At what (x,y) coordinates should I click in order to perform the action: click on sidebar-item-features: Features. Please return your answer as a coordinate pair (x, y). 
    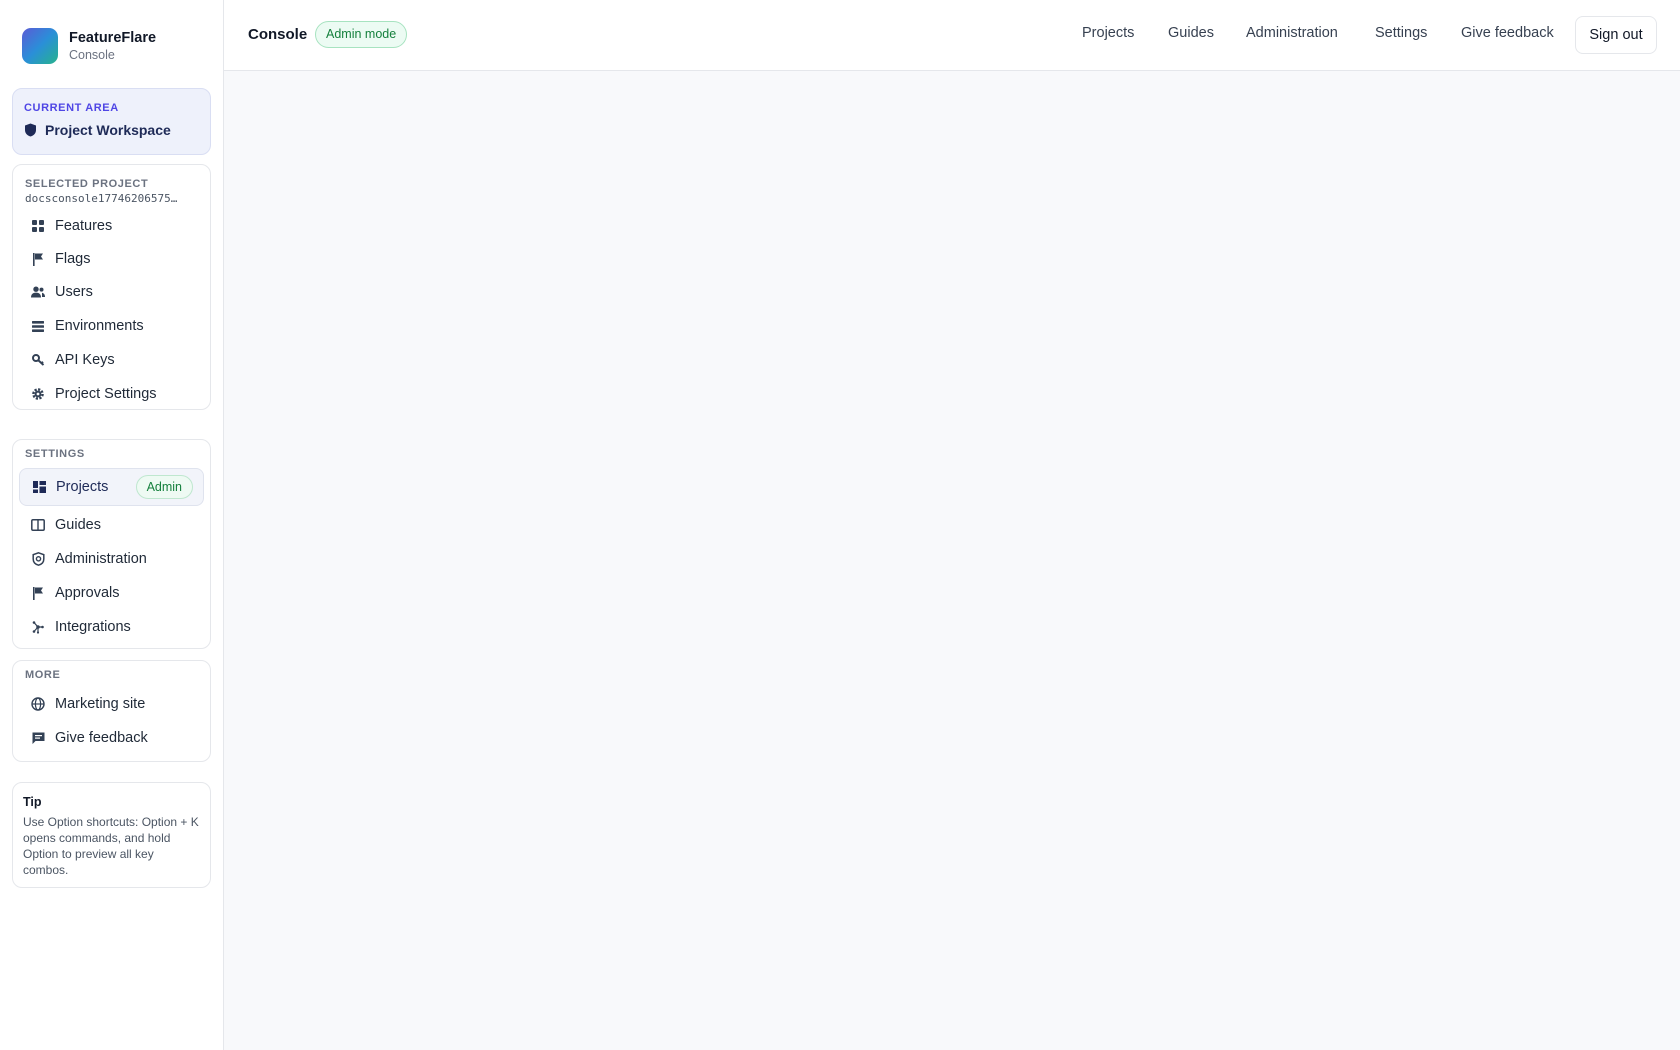
    Looking at the image, I should click on (111, 226).